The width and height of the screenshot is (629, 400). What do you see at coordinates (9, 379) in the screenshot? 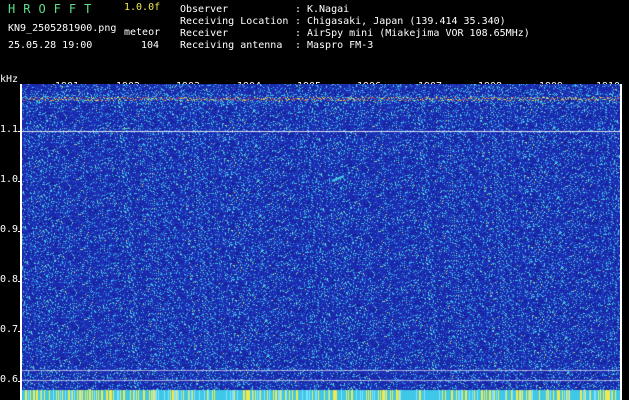
I see `y-tick-label: 0.6` at bounding box center [9, 379].